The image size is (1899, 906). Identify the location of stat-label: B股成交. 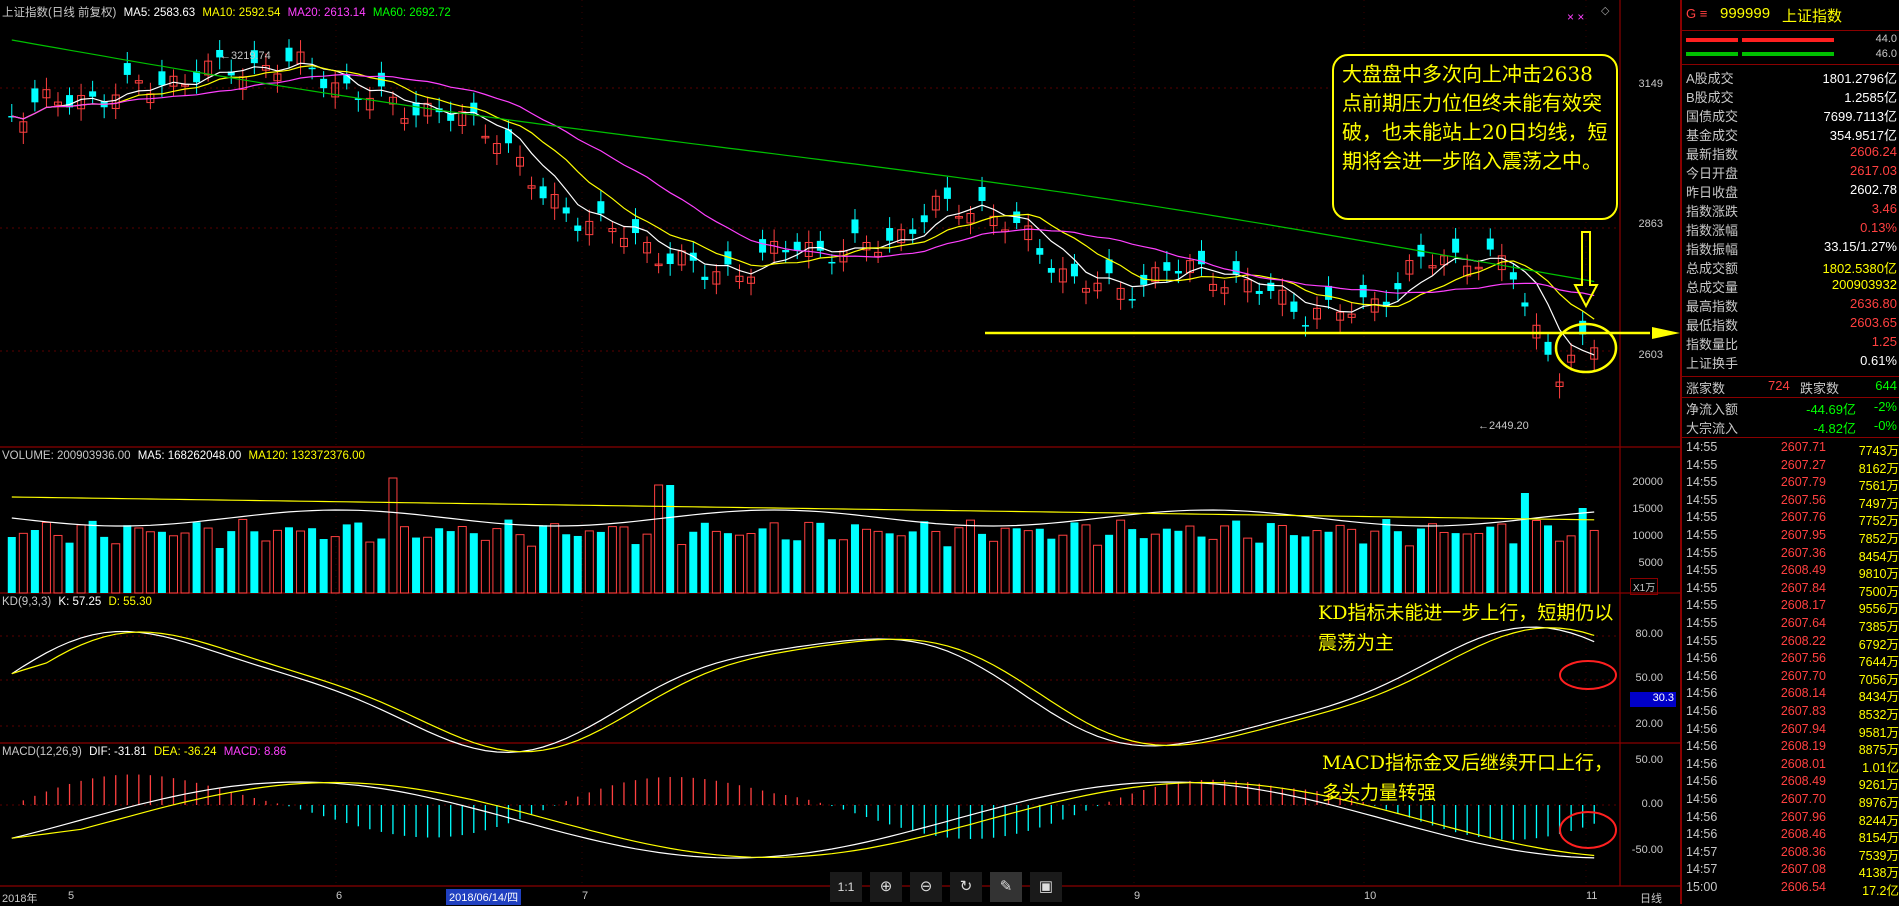
(1710, 97).